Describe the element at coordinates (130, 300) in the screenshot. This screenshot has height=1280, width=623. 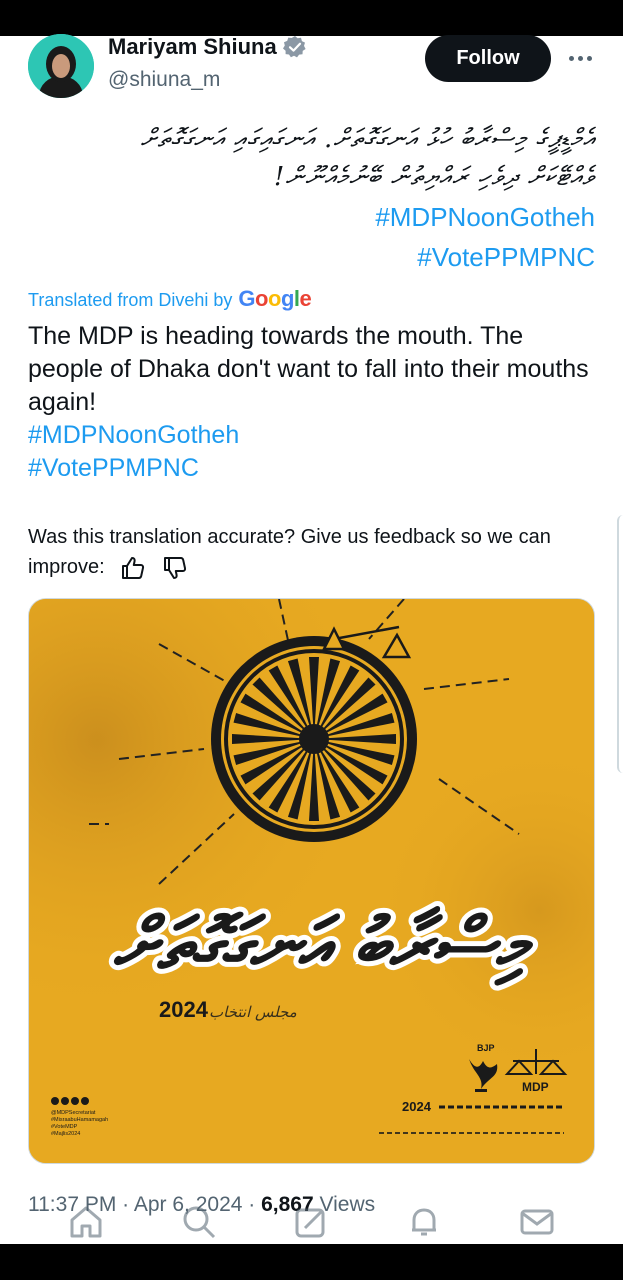
I see `translated-label: Translated from Divehi by` at that location.